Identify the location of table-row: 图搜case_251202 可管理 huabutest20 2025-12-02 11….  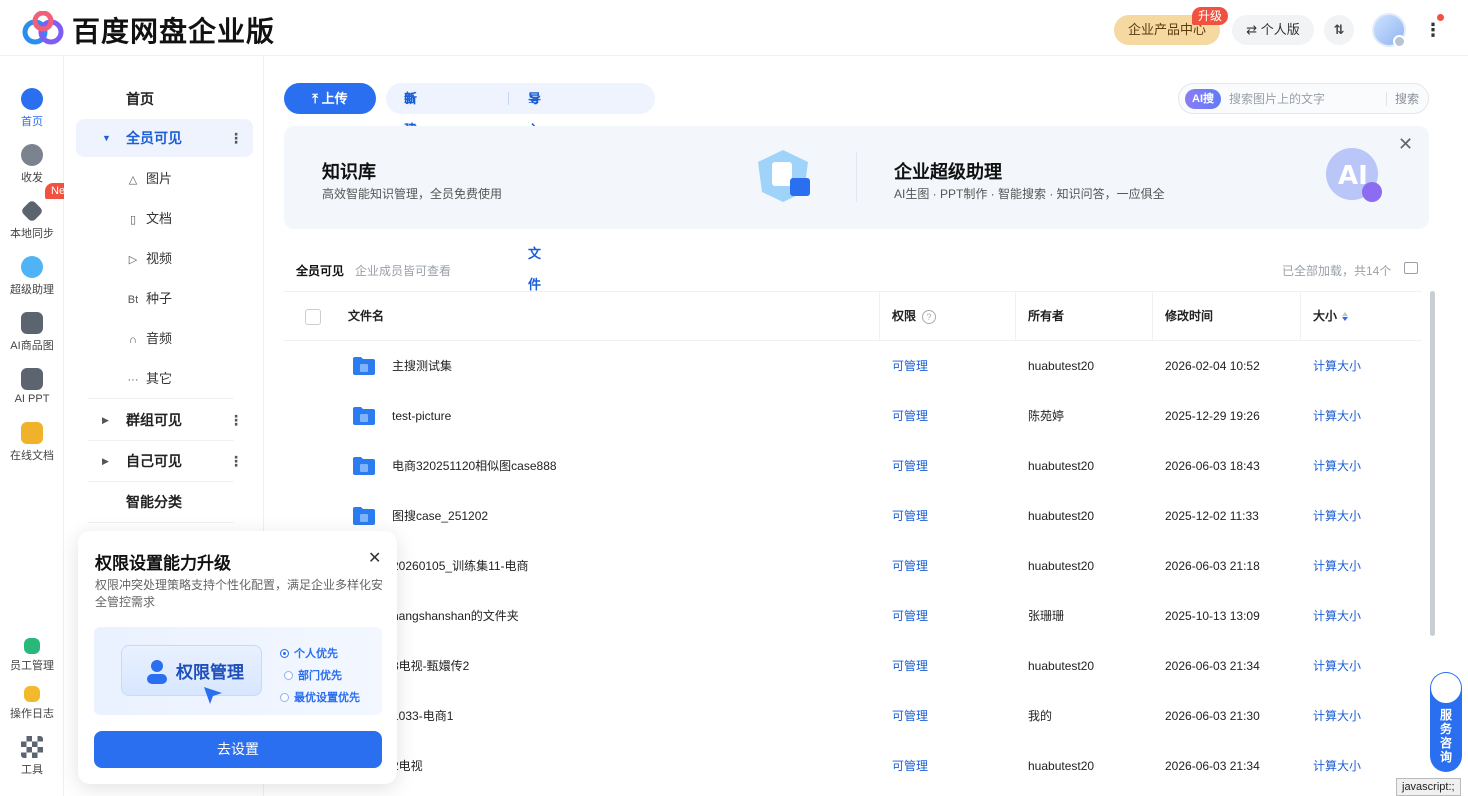
(853, 516).